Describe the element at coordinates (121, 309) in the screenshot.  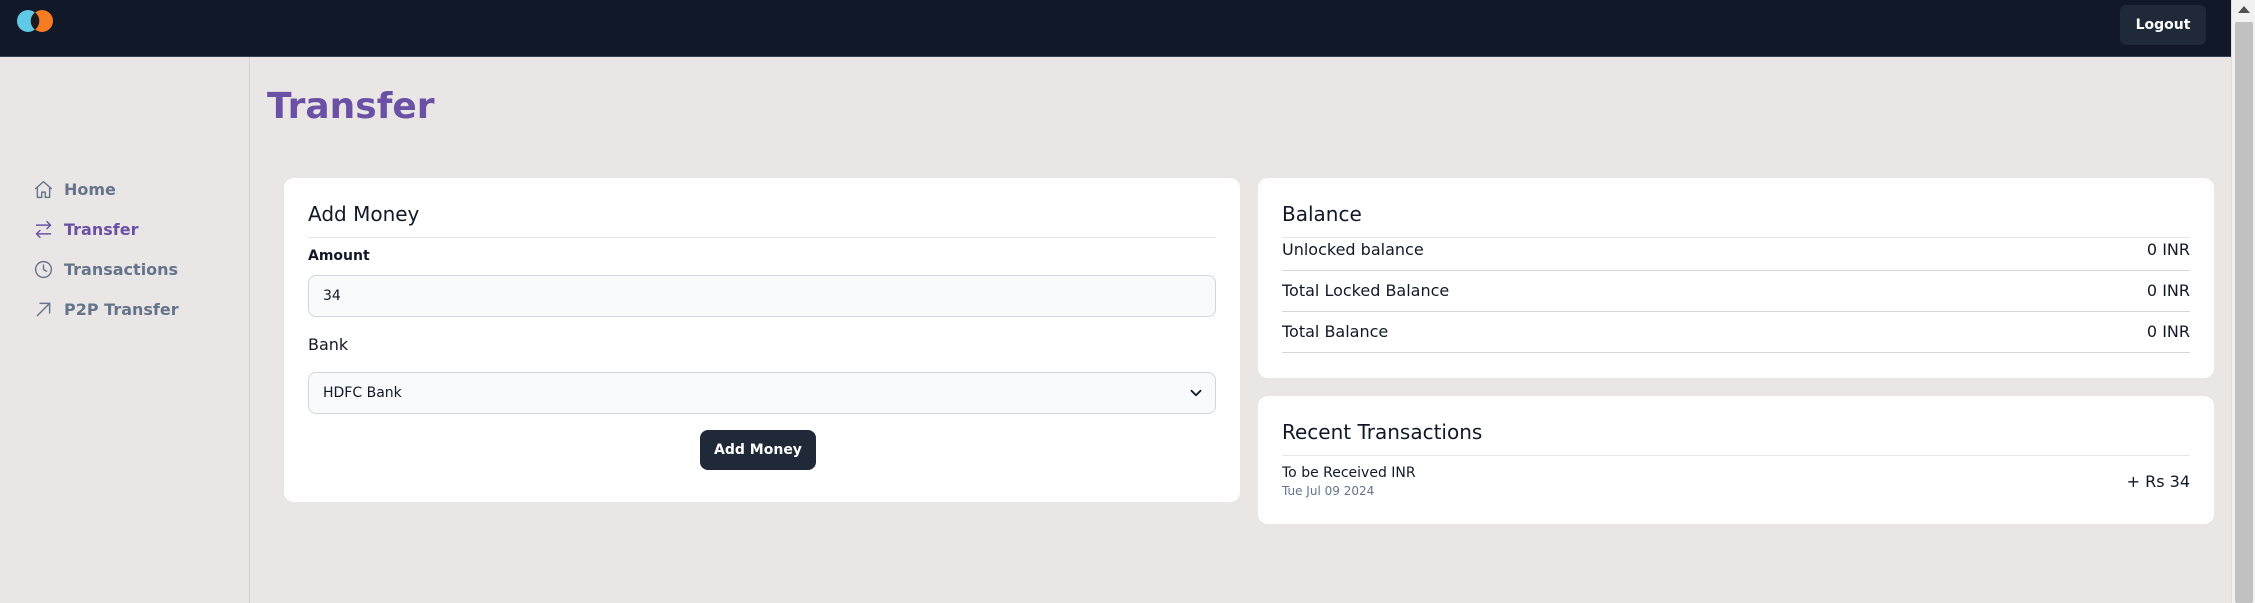
I see `sidebar-item-label: P2P Transfer` at that location.